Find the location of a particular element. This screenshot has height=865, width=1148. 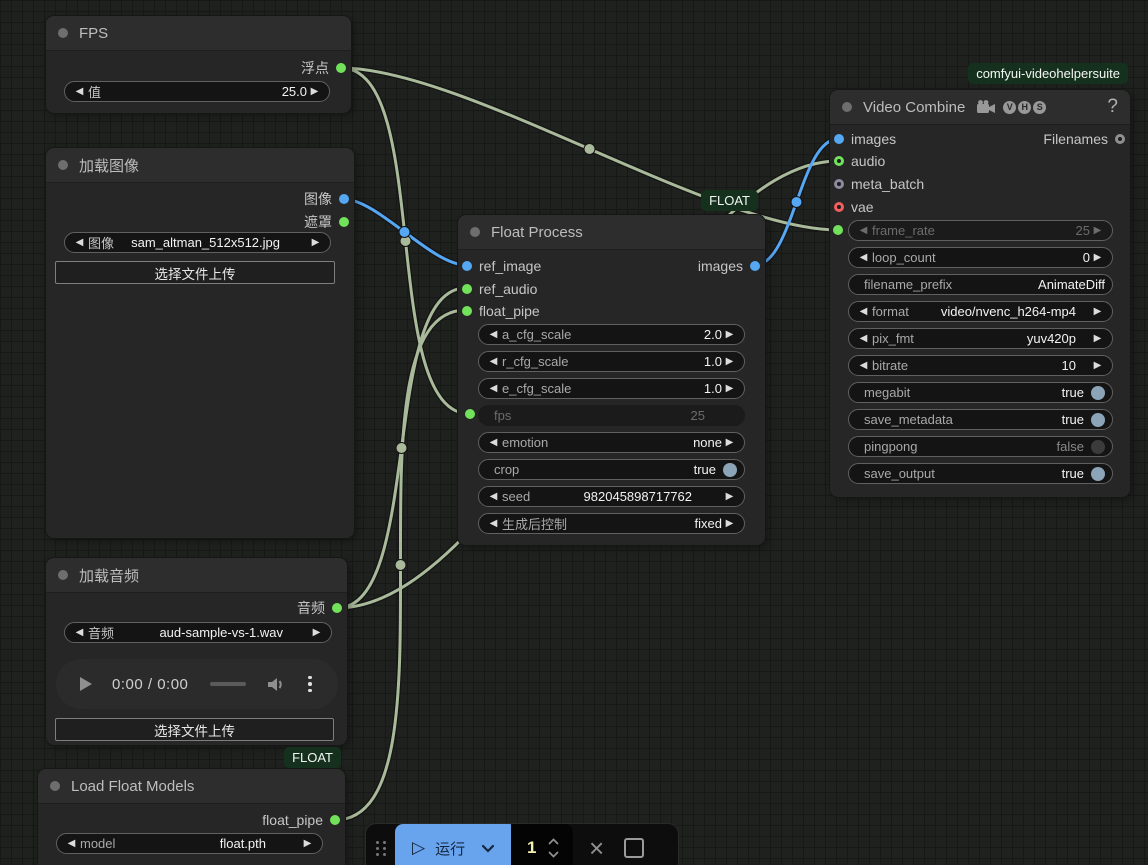

widget-crop-toggle: crop true is located at coordinates (611, 469).